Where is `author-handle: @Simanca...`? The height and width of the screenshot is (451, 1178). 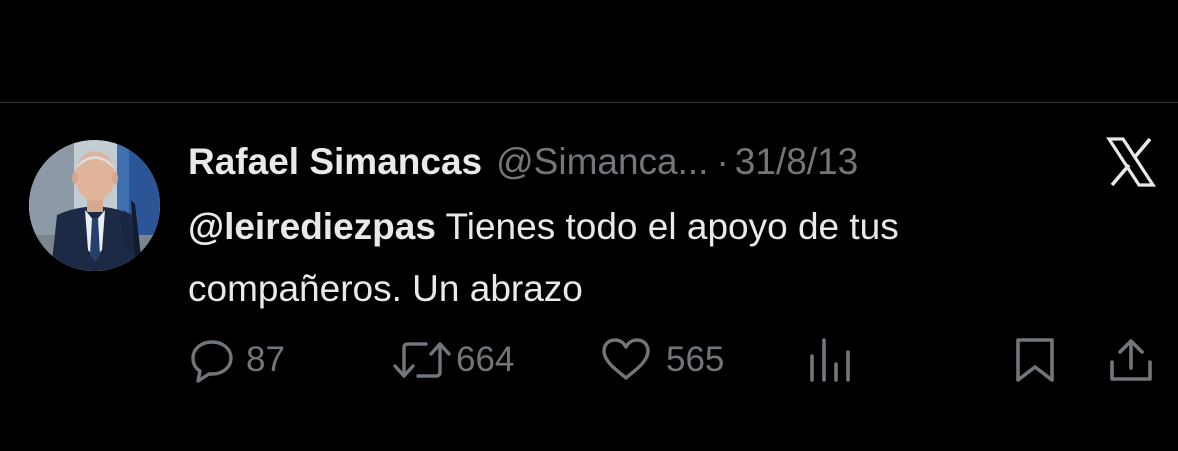
author-handle: @Simanca... is located at coordinates (602, 162).